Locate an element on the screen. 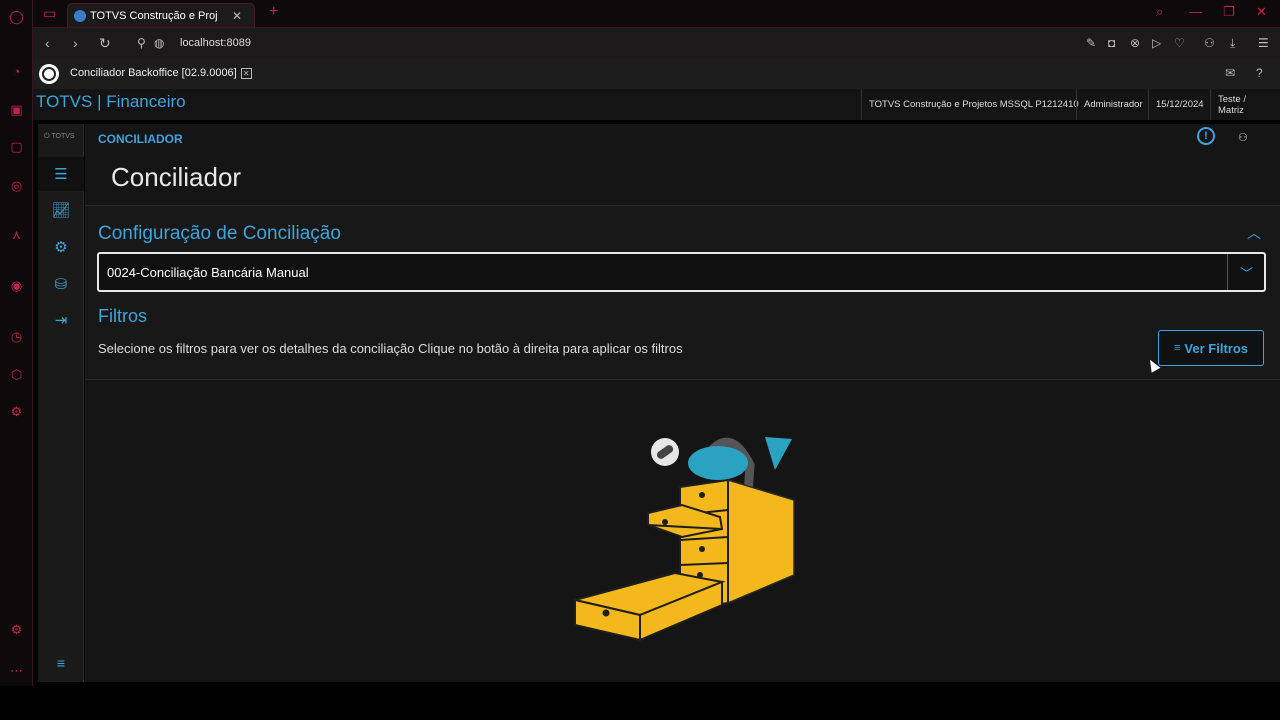 The width and height of the screenshot is (1280, 720). more-icon: ⋯ is located at coordinates (16, 670).